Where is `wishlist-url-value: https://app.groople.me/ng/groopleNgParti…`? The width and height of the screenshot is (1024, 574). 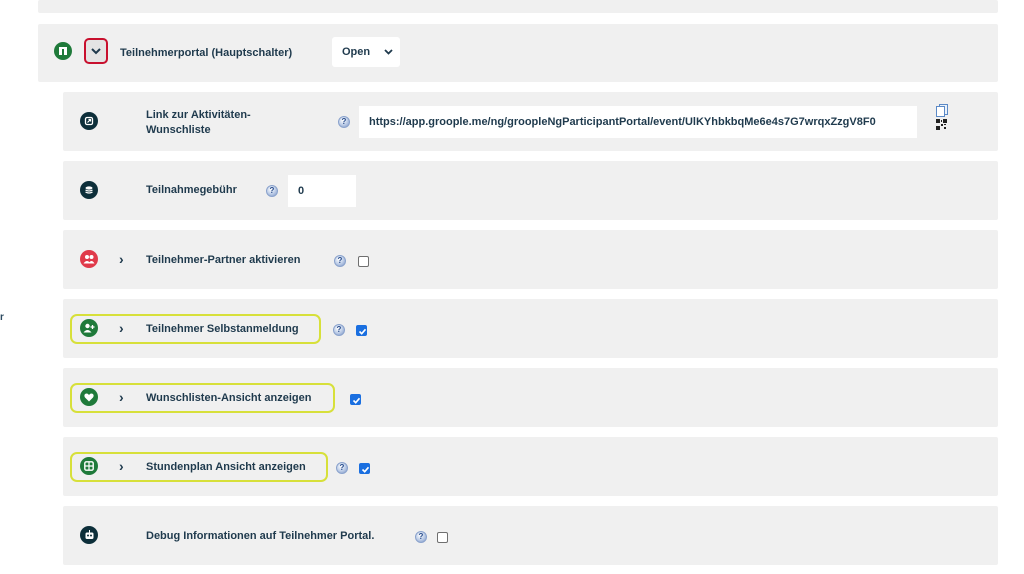 wishlist-url-value: https://app.groople.me/ng/groopleNgParti… is located at coordinates (622, 122).